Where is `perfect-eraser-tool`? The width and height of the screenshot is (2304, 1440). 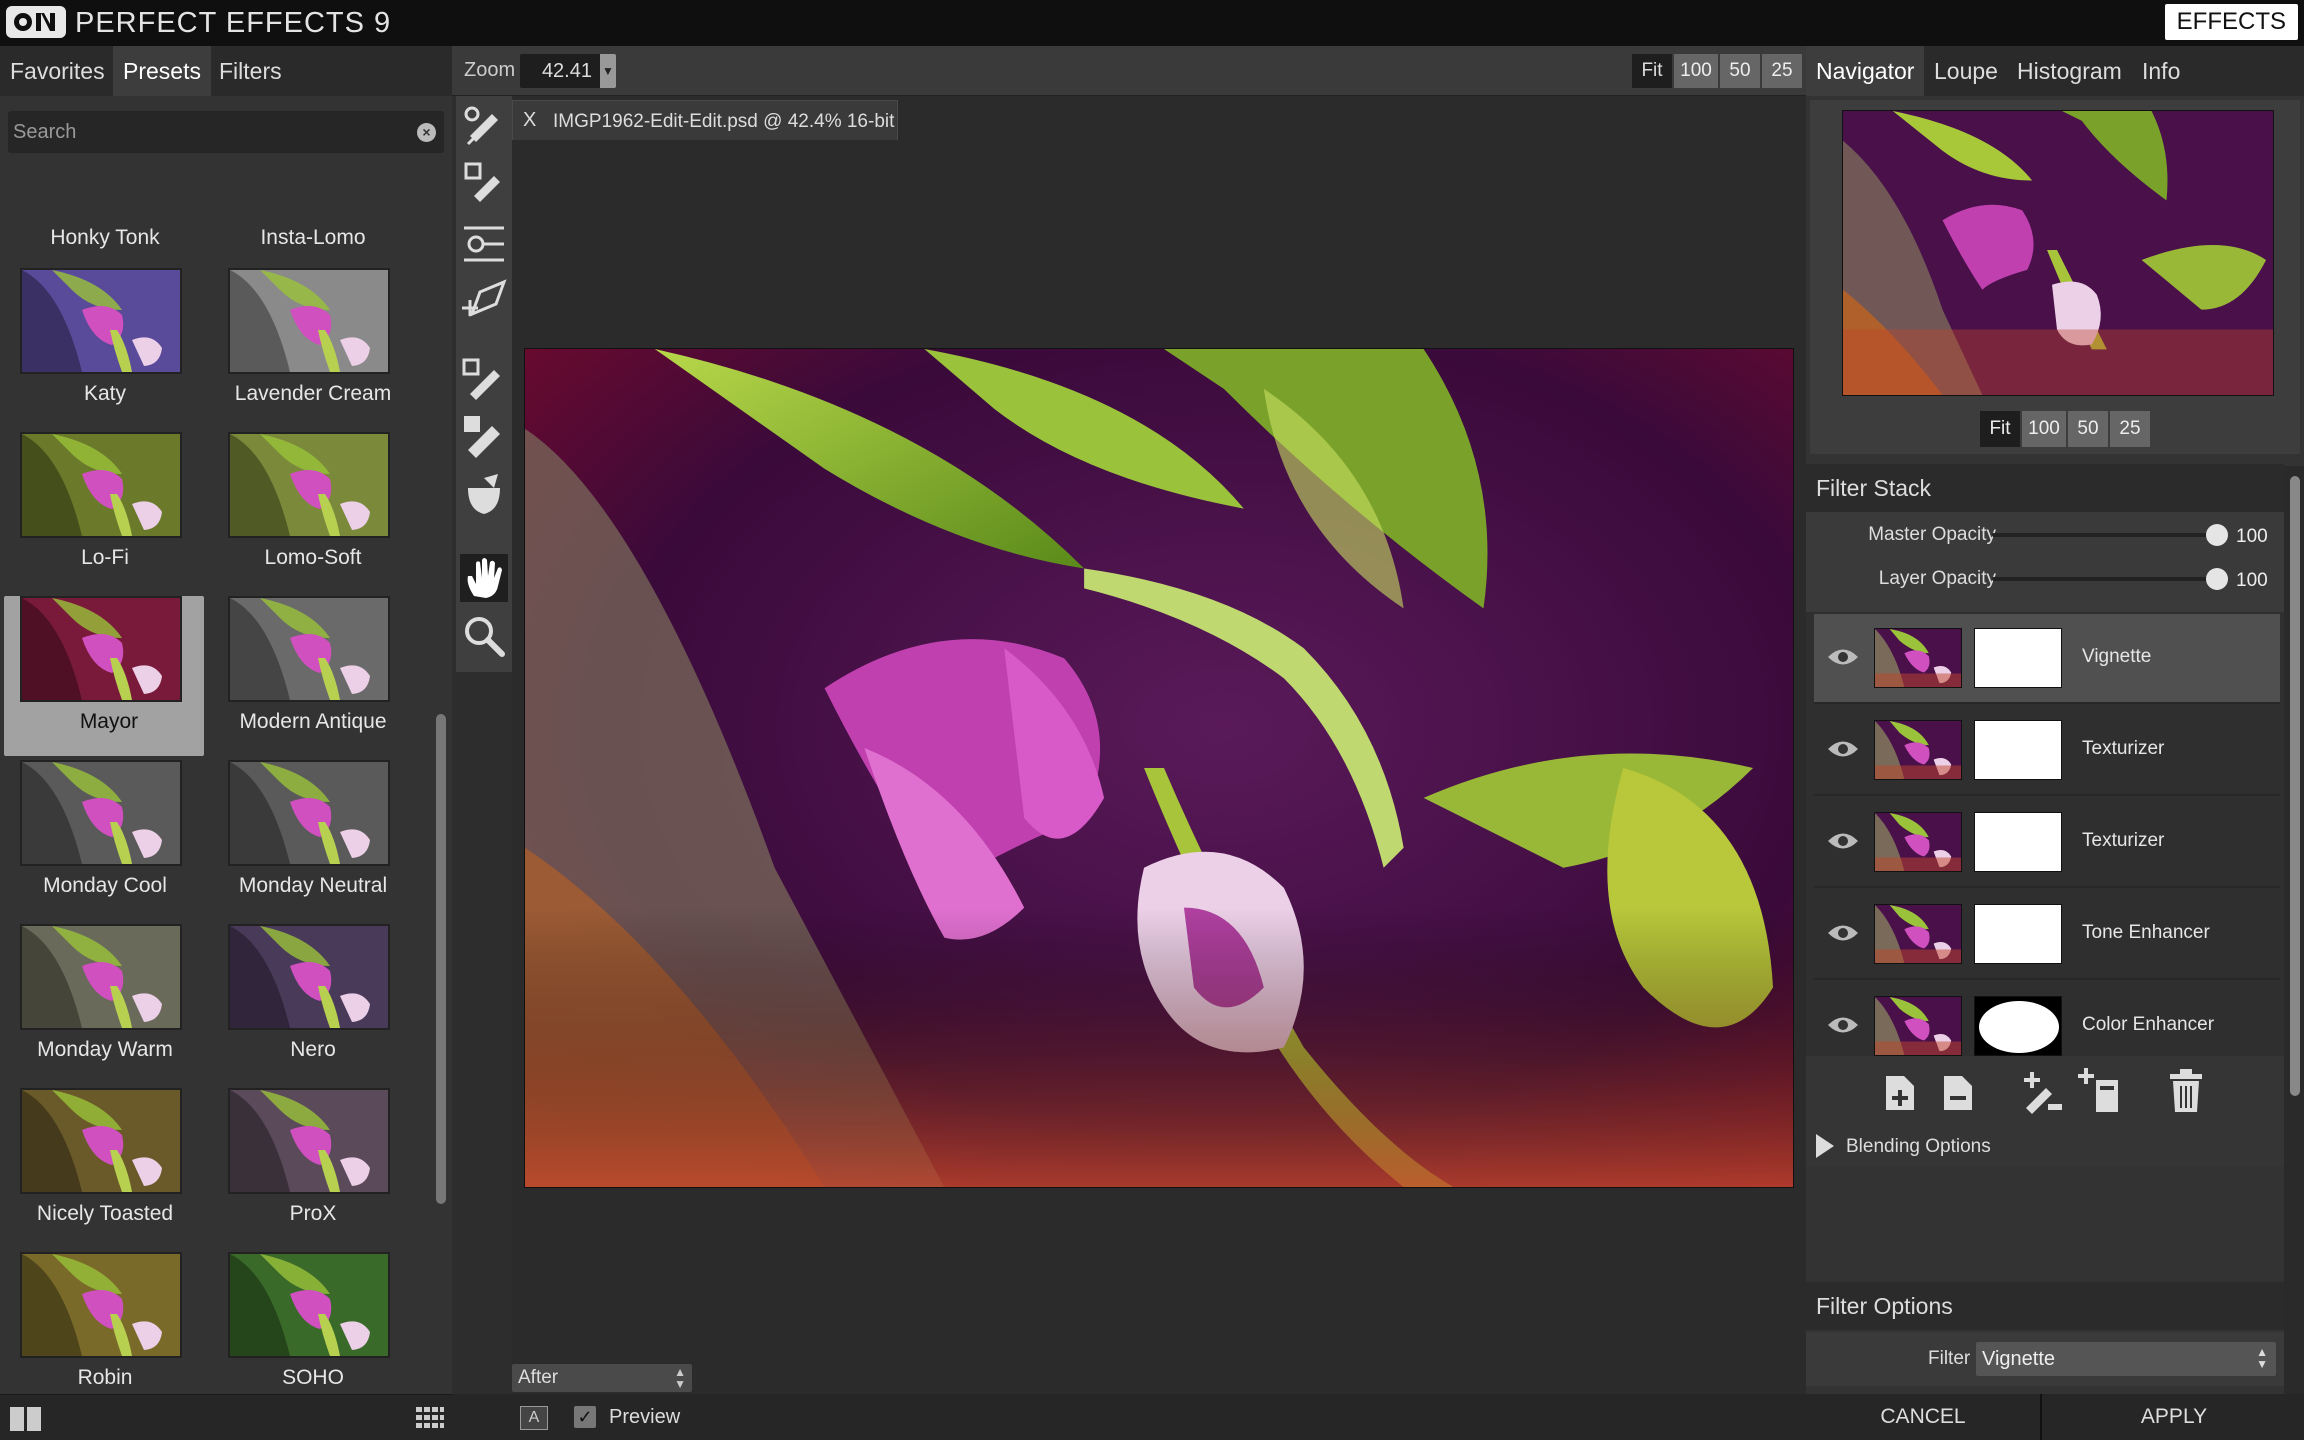
perfect-eraser-tool is located at coordinates (484, 436).